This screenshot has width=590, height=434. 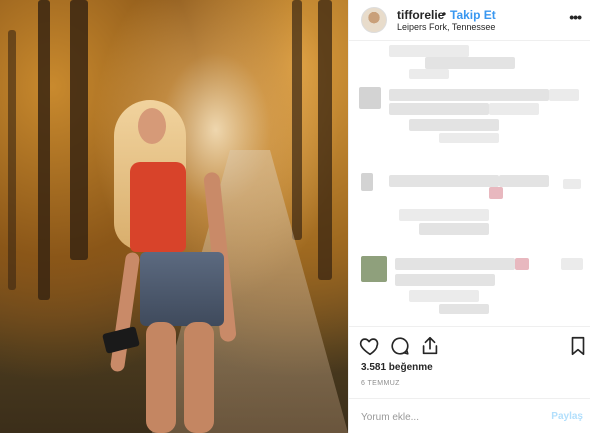 I want to click on comment-icon, so click(x=400, y=346).